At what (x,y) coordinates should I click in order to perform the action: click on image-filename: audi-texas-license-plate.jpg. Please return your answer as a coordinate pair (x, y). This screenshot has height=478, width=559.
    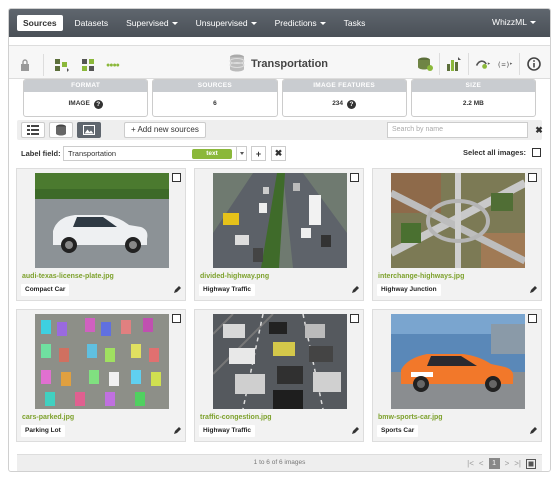
    Looking at the image, I should click on (68, 276).